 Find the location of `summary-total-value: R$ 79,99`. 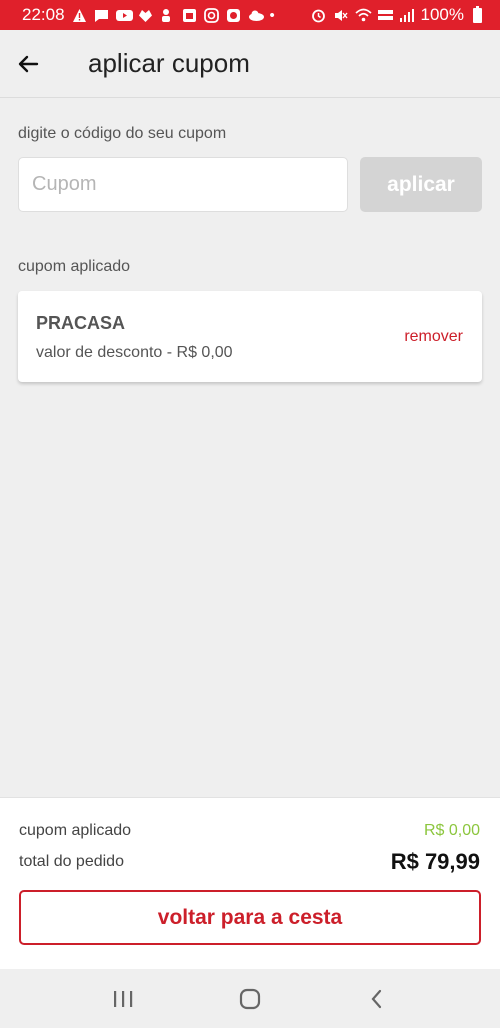

summary-total-value: R$ 79,99 is located at coordinates (435, 861).